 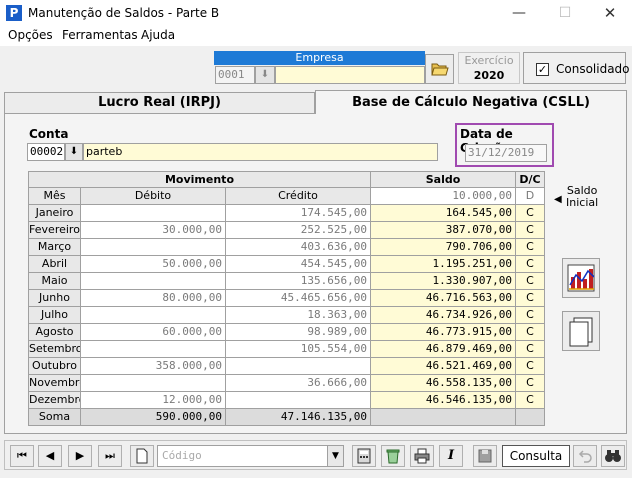 What do you see at coordinates (235, 75) in the screenshot?
I see `empresa-code-field: 0001` at bounding box center [235, 75].